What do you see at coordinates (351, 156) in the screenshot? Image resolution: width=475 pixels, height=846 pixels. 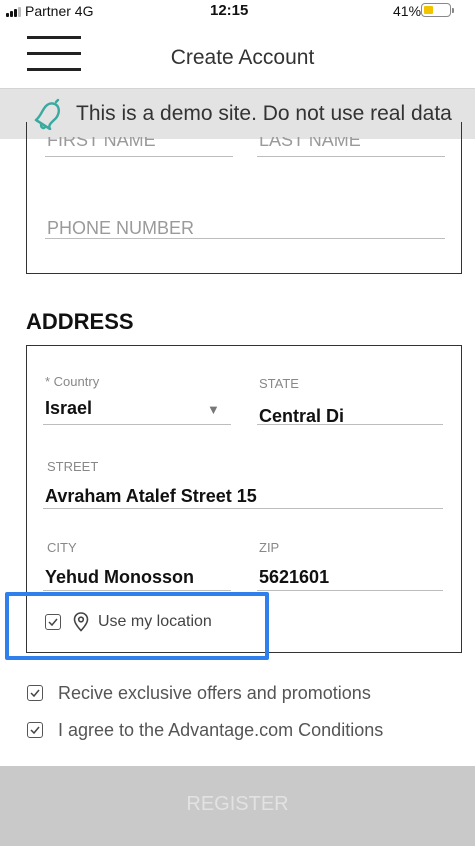 I see `last-name-input` at bounding box center [351, 156].